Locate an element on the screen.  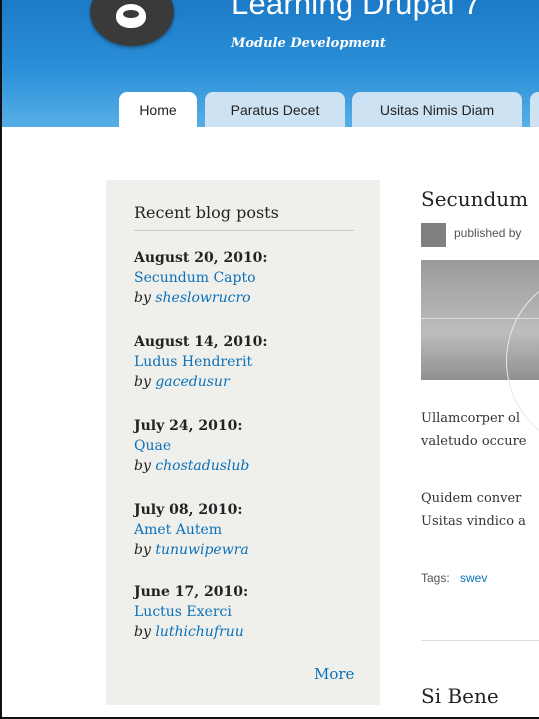
tab-label: Paratus Decet is located at coordinates (275, 109).